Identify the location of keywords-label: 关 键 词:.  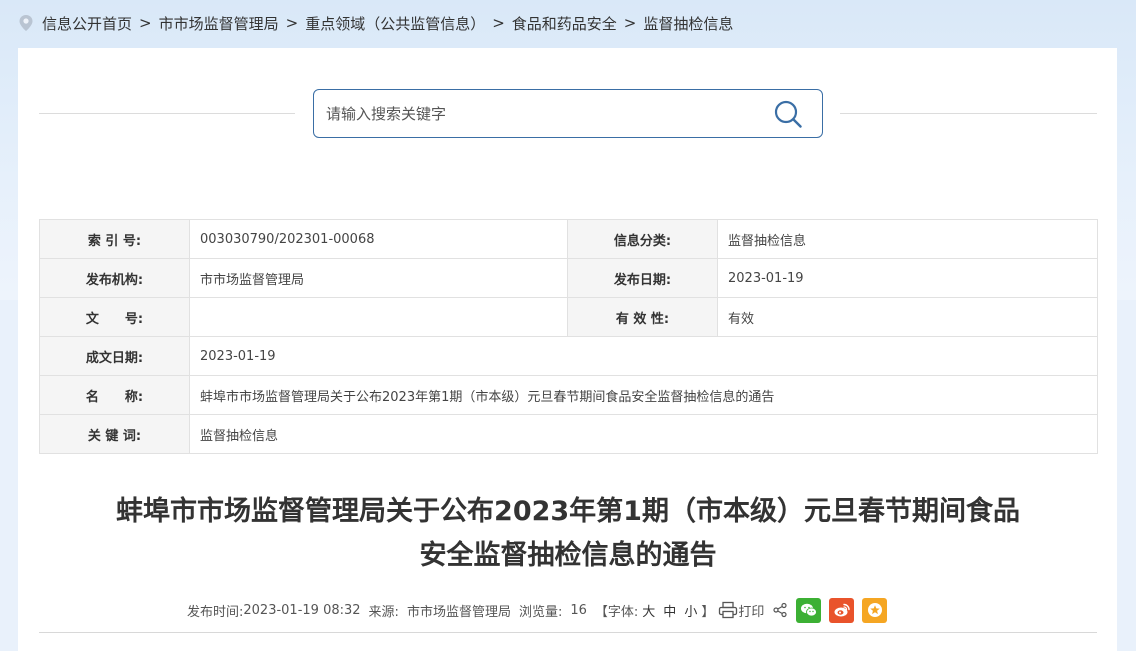
(114, 434).